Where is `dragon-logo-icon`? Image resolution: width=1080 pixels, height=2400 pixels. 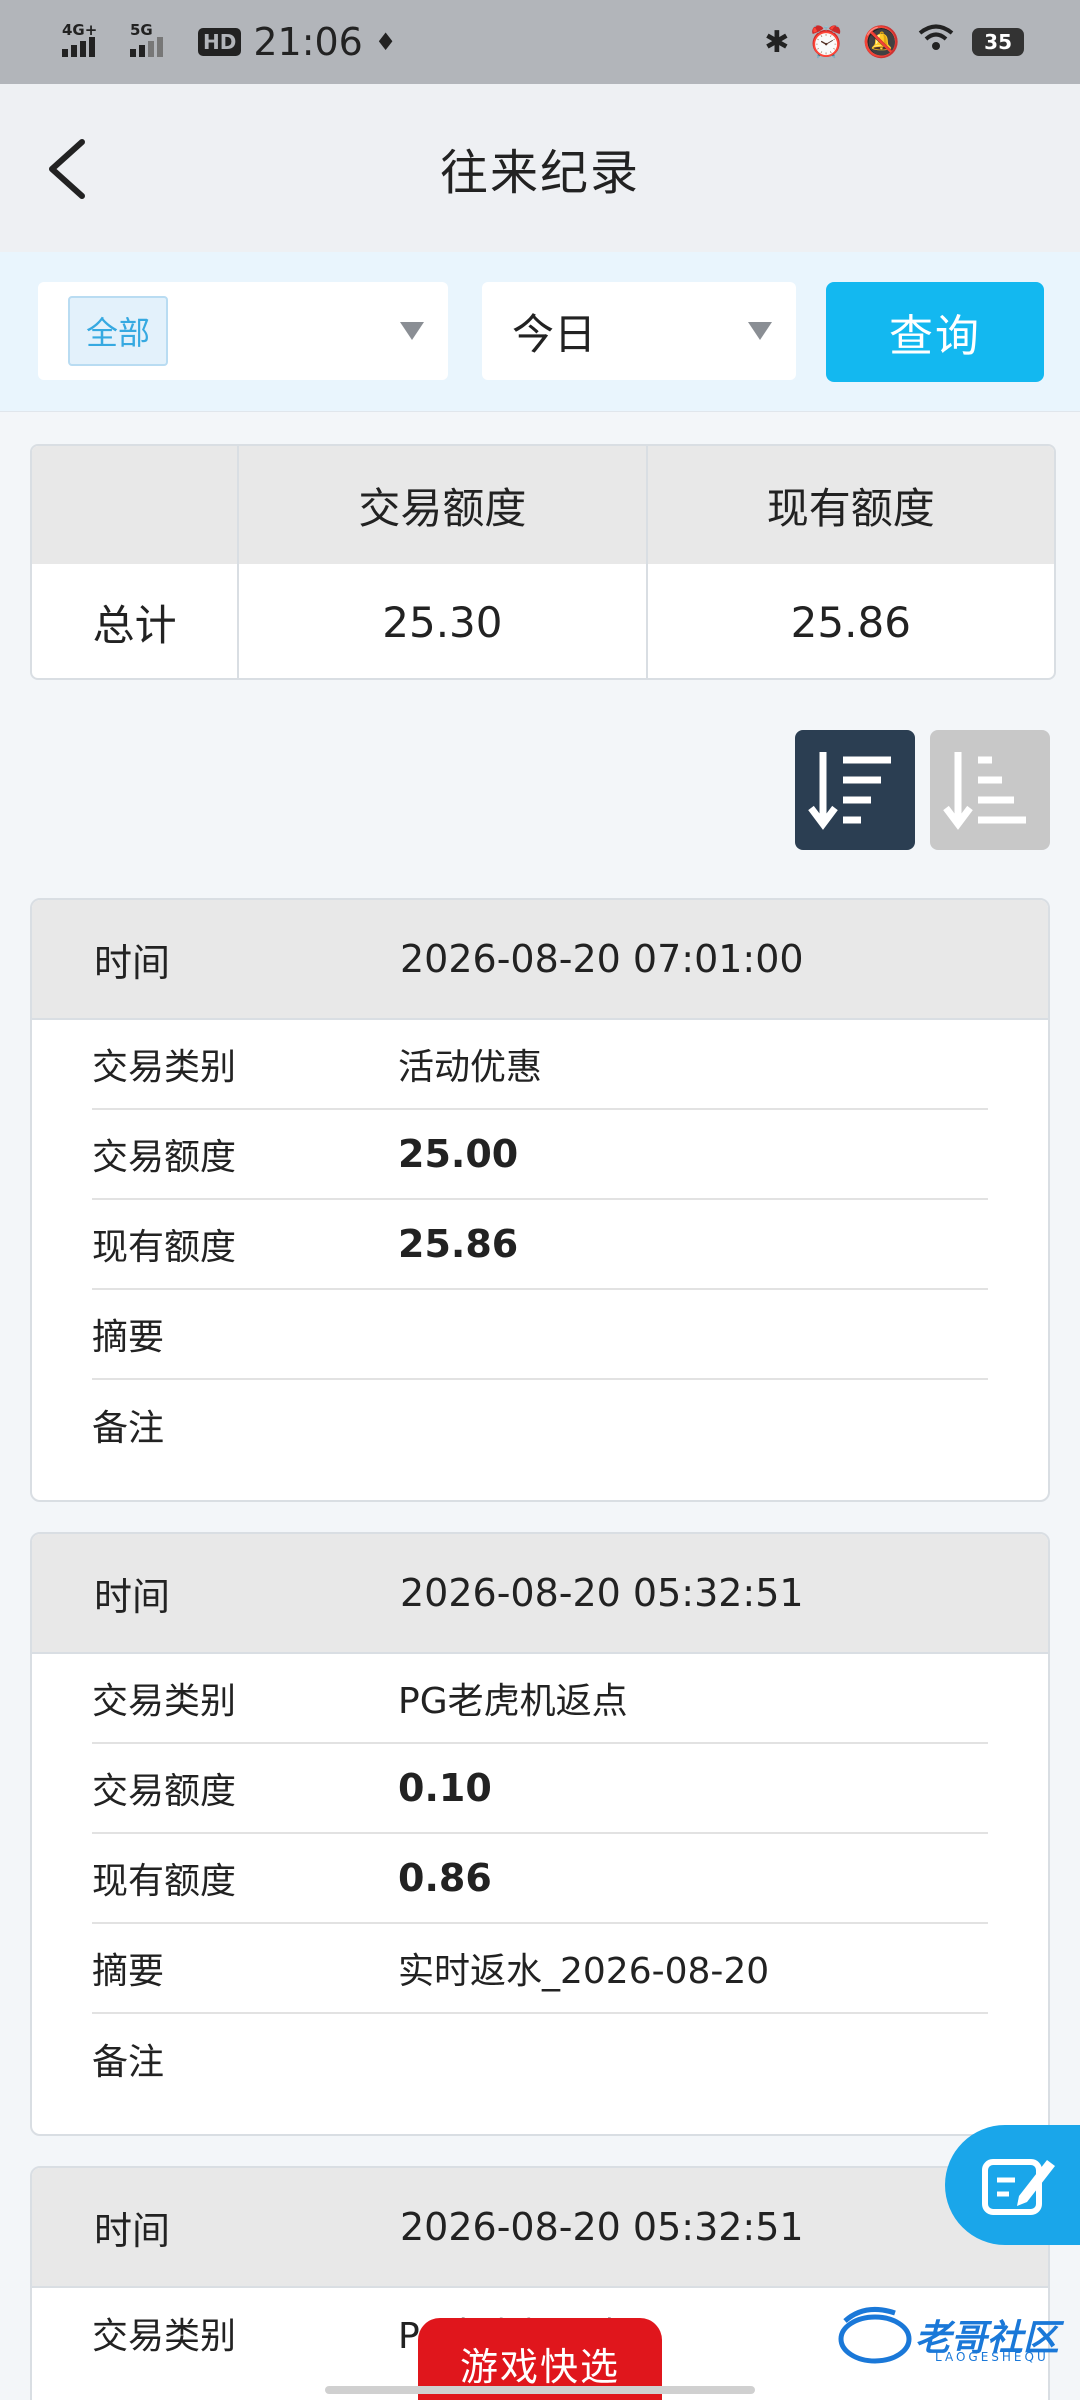
dragon-logo-icon is located at coordinates (875, 2335).